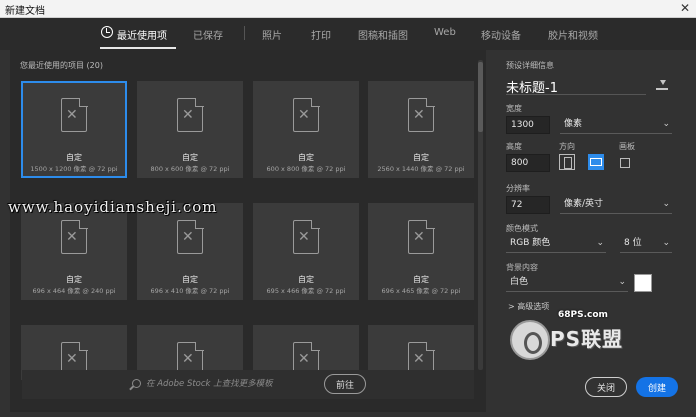  I want to click on tab-saved: 已保存, so click(208, 34).